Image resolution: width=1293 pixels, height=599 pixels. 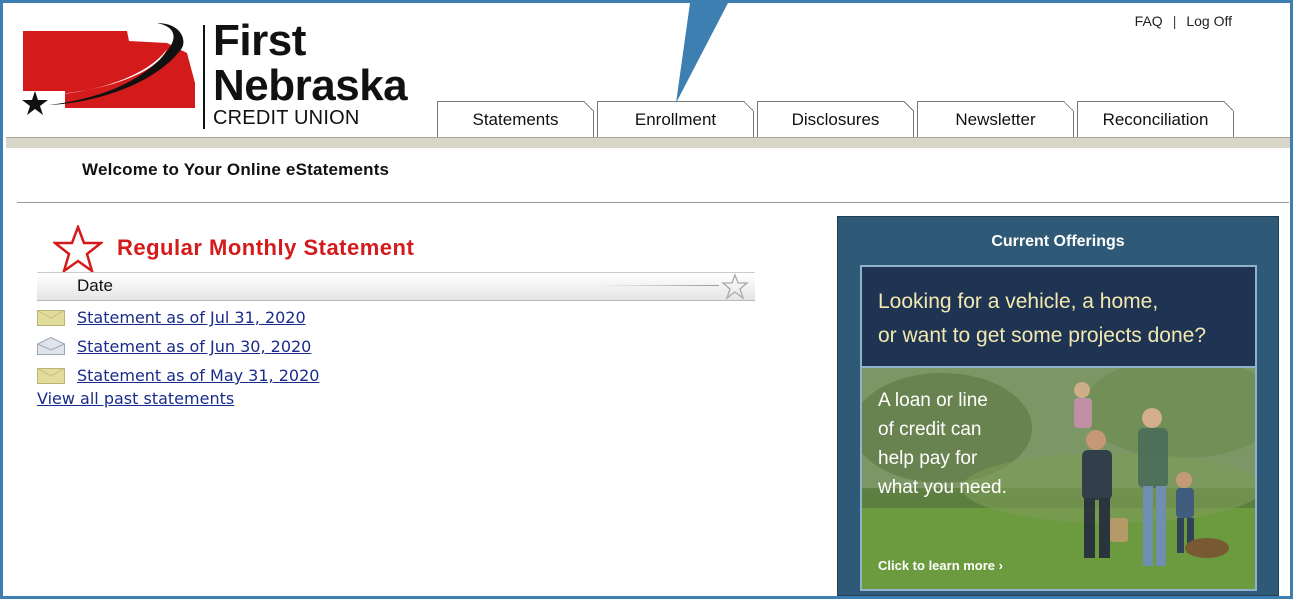 What do you see at coordinates (928, 458) in the screenshot?
I see `offer-body-line: help pay for` at bounding box center [928, 458].